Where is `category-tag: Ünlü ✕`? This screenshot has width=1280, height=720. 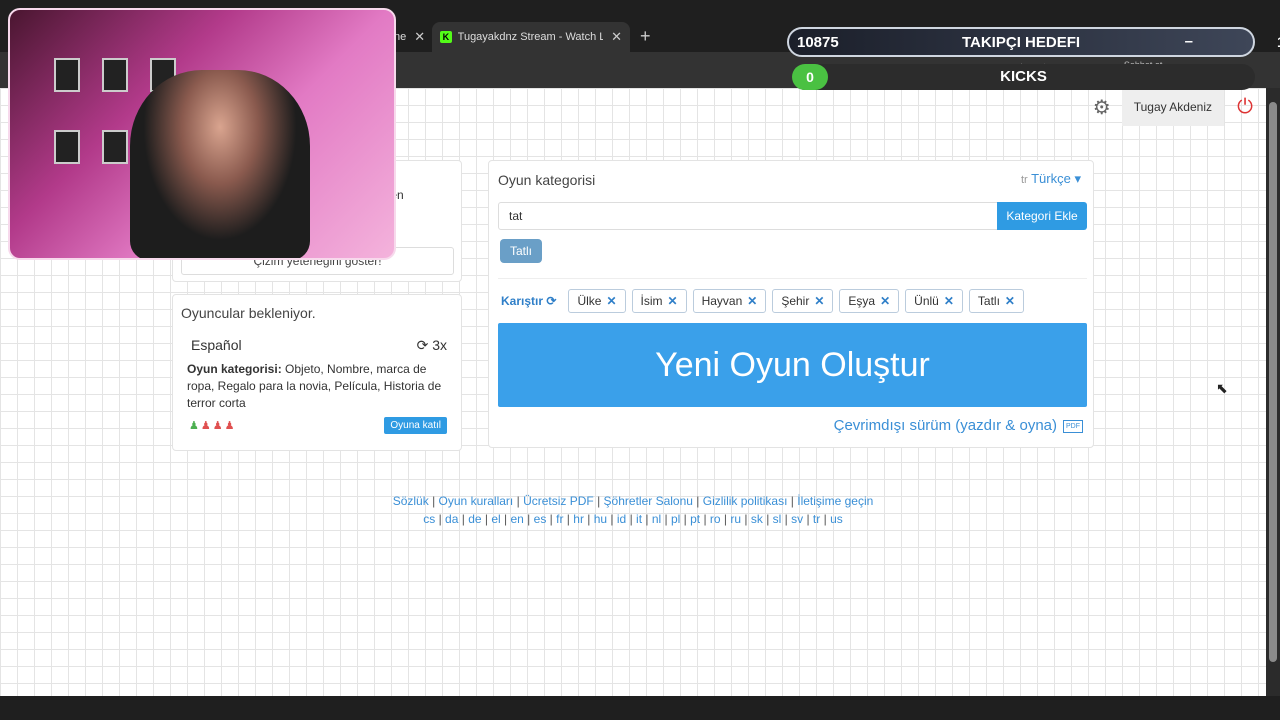 category-tag: Ünlü ✕ is located at coordinates (934, 301).